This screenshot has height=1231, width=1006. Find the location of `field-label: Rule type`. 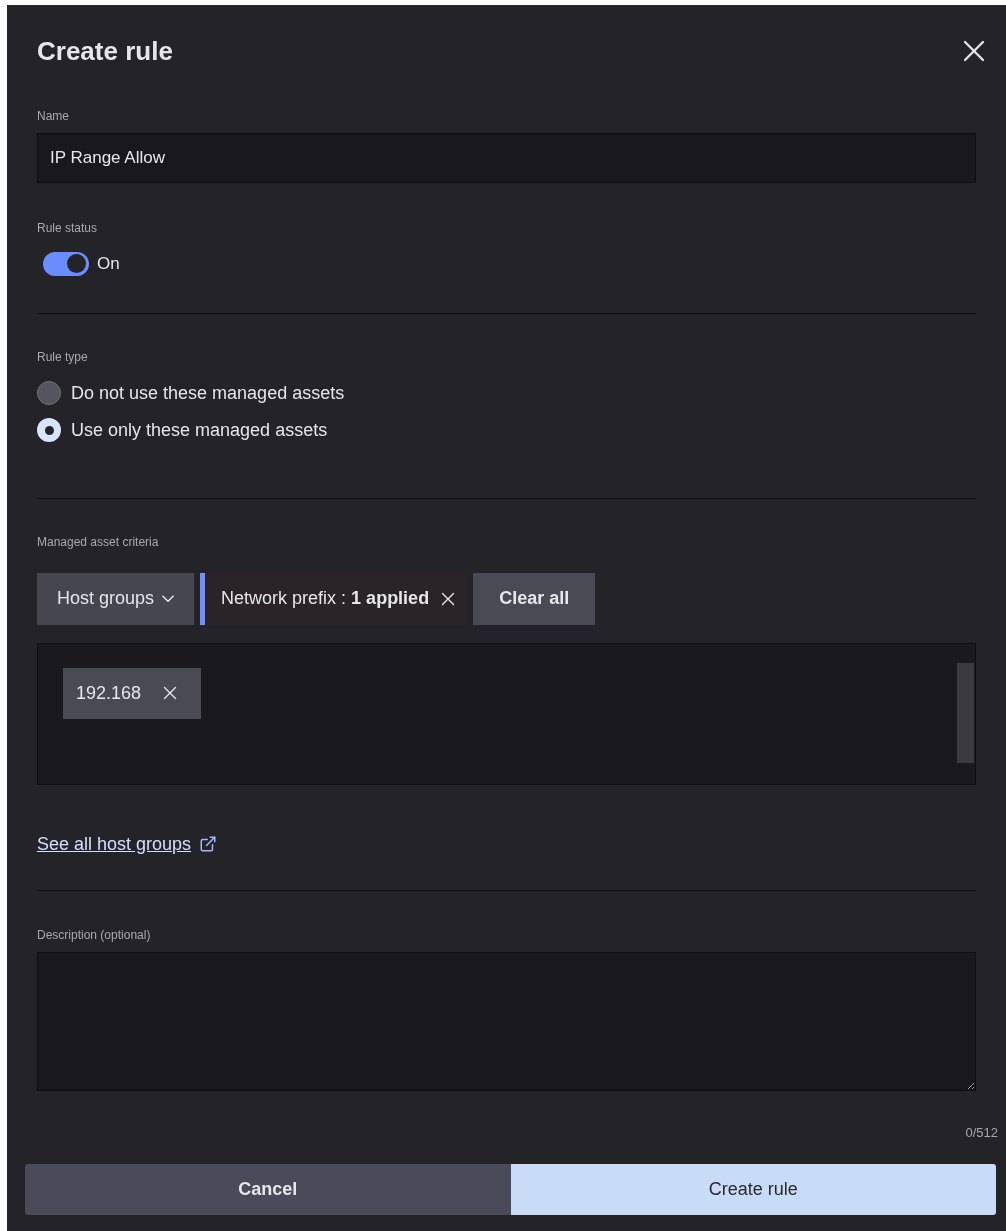

field-label: Rule type is located at coordinates (62, 357).